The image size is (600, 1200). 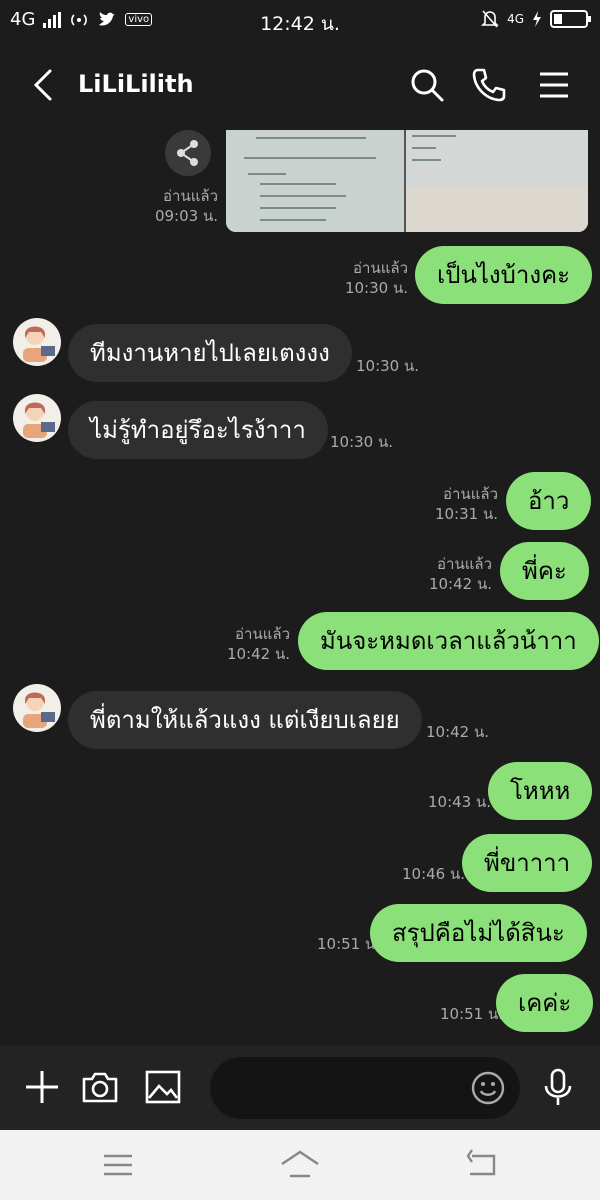 What do you see at coordinates (45, 85) in the screenshot?
I see `back-arrow-icon` at bounding box center [45, 85].